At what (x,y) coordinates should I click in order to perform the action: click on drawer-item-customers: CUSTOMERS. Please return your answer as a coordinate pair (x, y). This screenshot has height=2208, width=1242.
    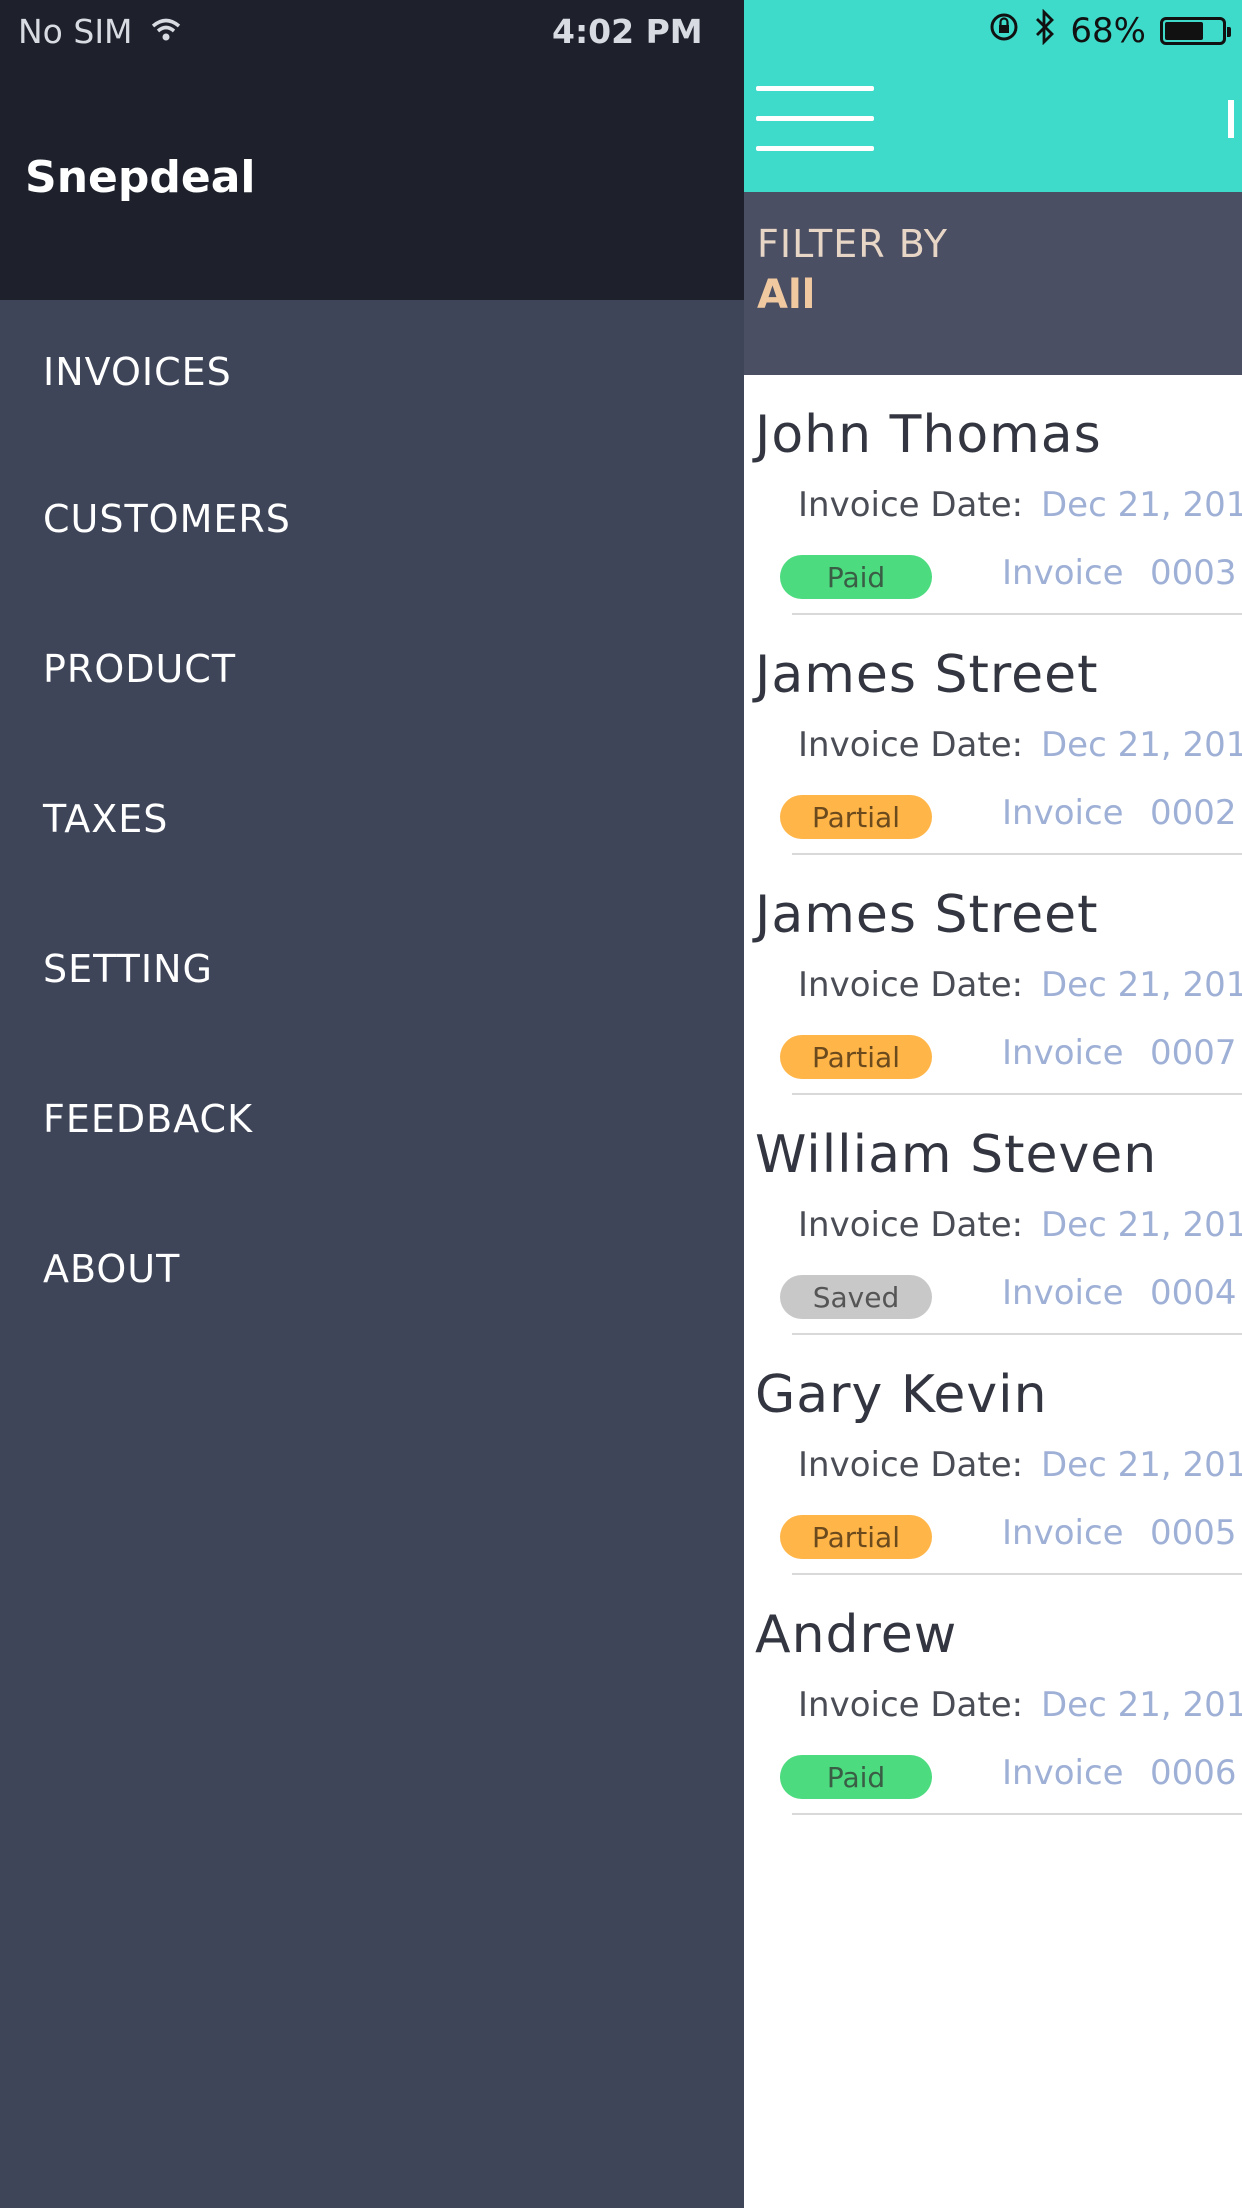
    Looking at the image, I should click on (372, 519).